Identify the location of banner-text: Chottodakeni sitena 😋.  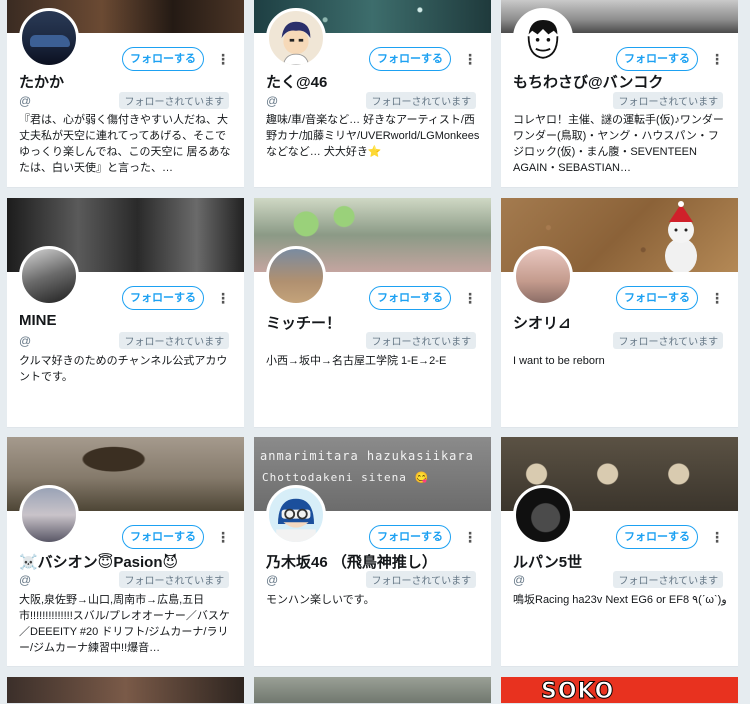
(346, 477).